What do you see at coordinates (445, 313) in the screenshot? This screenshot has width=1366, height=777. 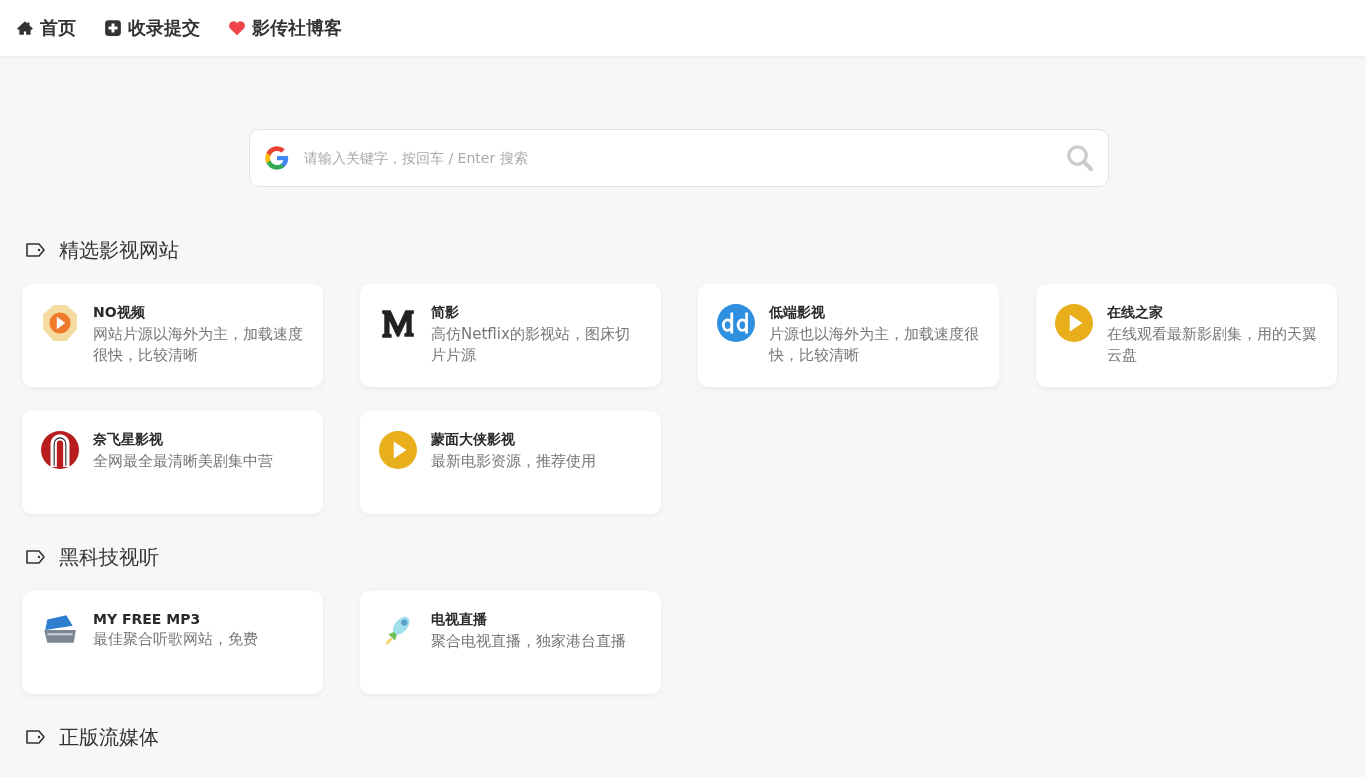 I see `site-title: 简影` at bounding box center [445, 313].